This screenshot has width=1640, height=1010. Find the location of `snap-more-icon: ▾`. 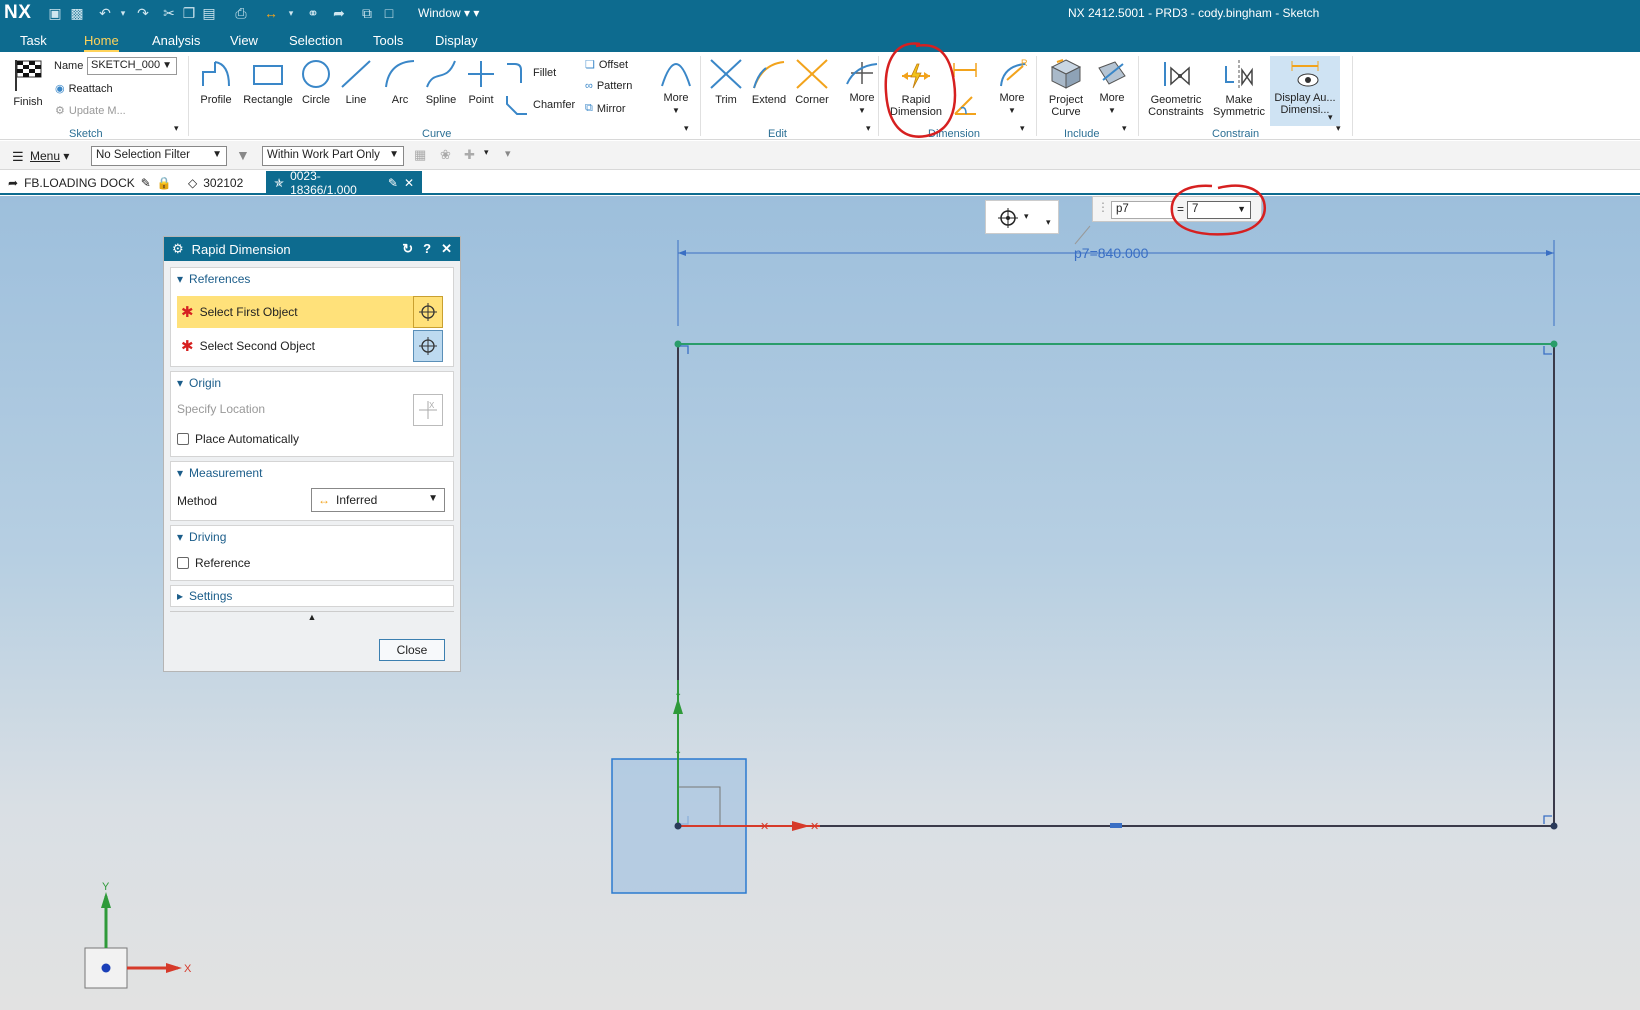

snap-more-icon: ▾ is located at coordinates (1048, 222).